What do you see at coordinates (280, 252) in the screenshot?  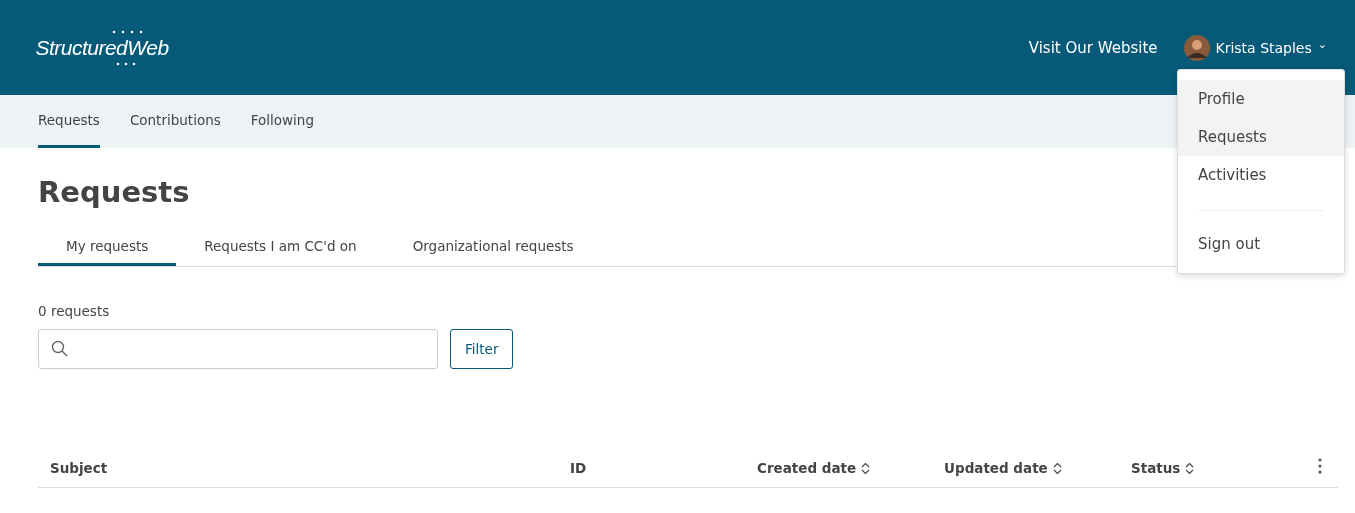 I see `tab: Requests I am CC'd on` at bounding box center [280, 252].